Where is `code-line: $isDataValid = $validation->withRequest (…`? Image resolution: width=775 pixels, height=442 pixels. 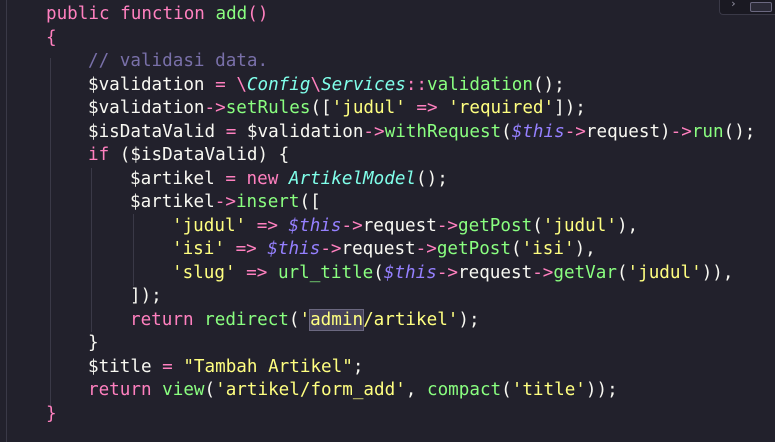
code-line: $isDataValid = $validation->withRequest (… is located at coordinates (421, 132).